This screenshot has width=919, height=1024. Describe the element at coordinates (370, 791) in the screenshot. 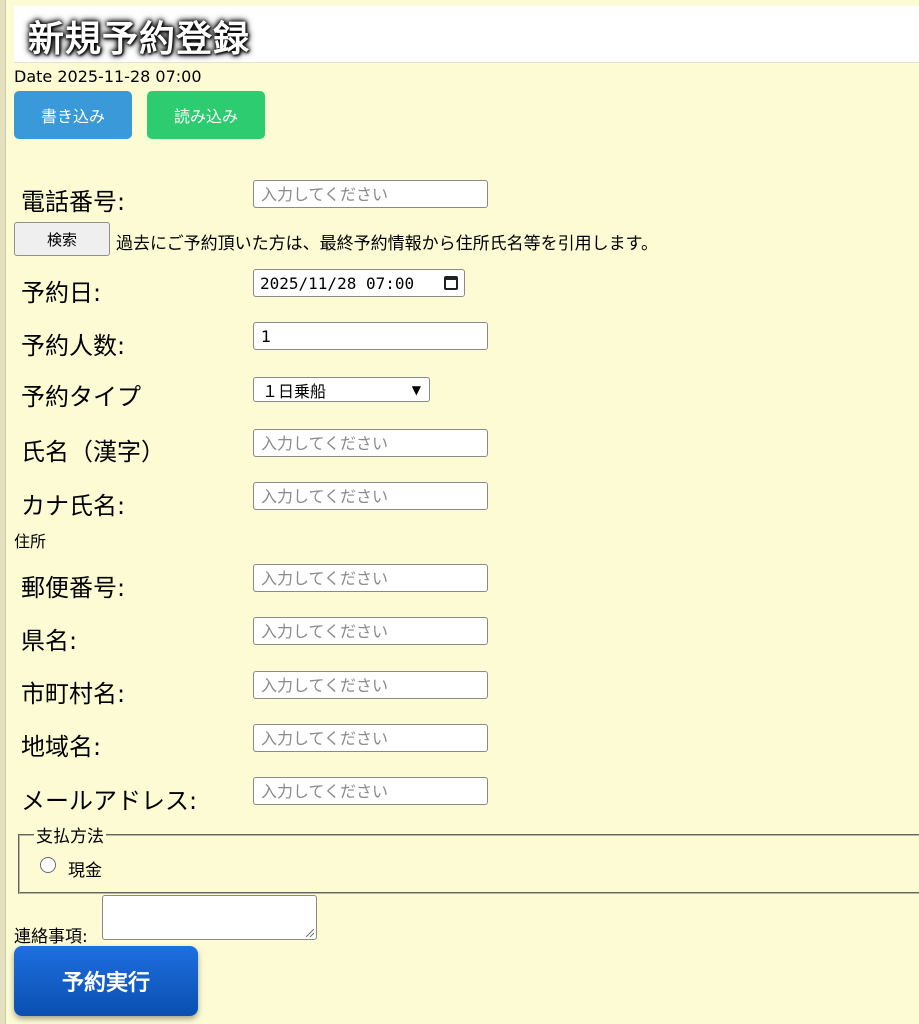

I see `email-input` at that location.